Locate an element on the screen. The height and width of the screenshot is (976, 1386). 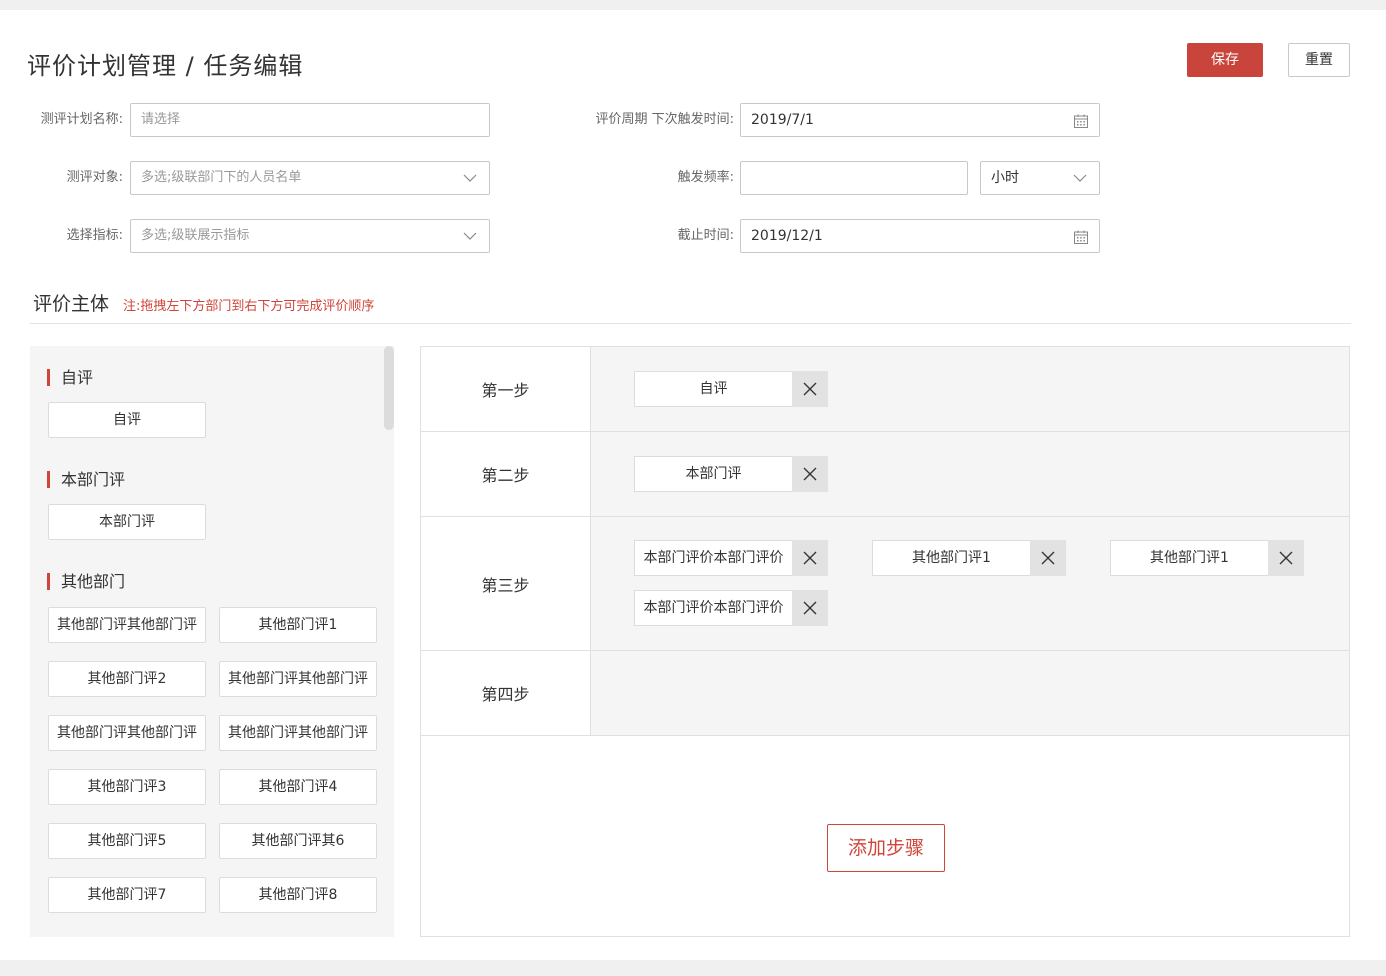
plan-name-input: 请选择 is located at coordinates (310, 120).